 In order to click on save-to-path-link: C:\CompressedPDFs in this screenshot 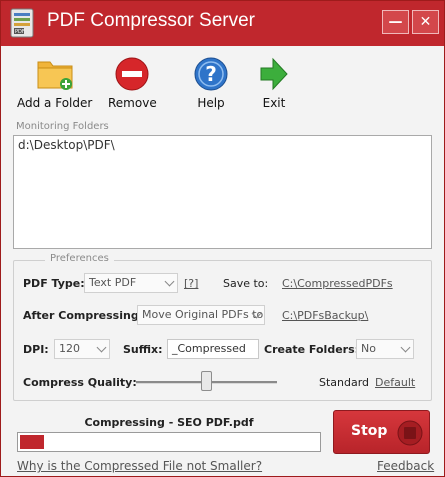, I will do `click(337, 283)`.